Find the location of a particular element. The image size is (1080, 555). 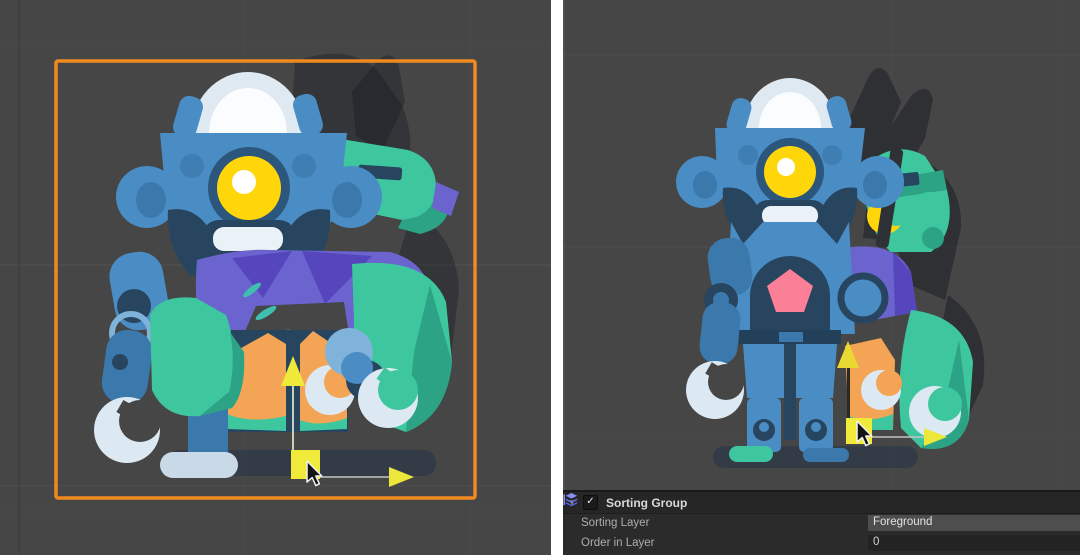

sorting-layer-label: Sorting Layer is located at coordinates (615, 523).